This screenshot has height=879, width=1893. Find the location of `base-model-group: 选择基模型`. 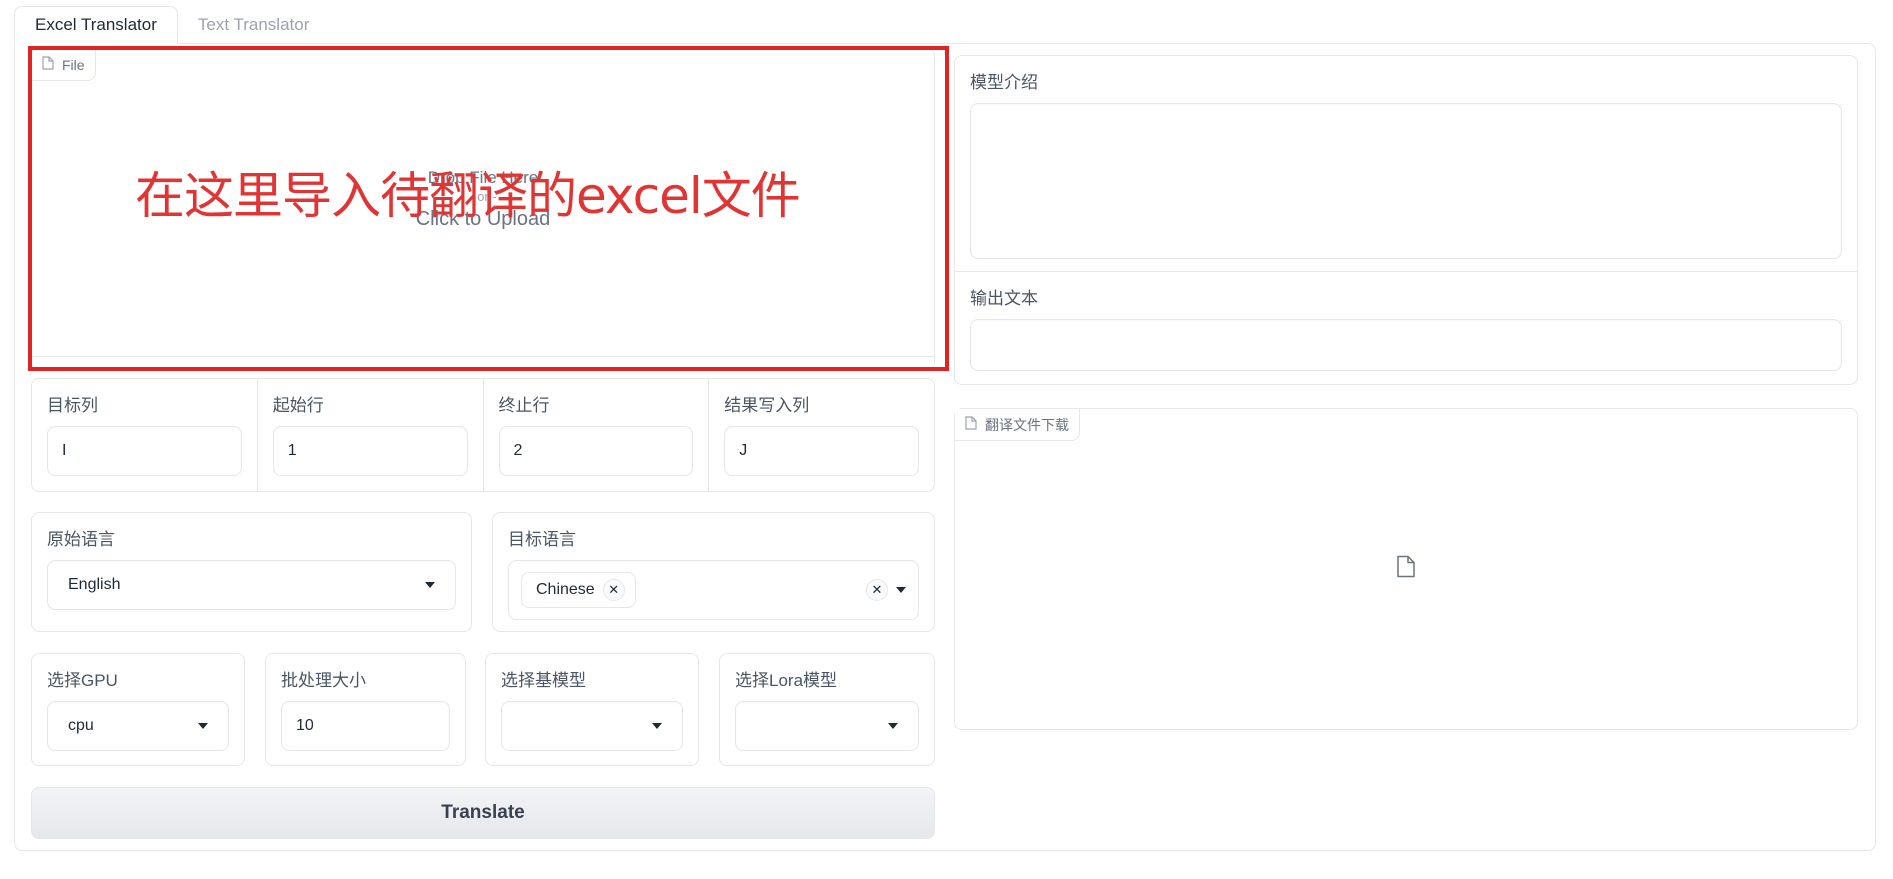

base-model-group: 选择基模型 is located at coordinates (592, 709).